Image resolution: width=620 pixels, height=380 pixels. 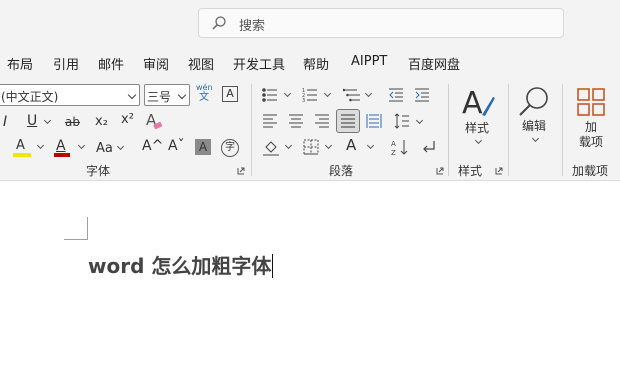 I want to click on tab-layout: 布局, so click(x=20, y=63).